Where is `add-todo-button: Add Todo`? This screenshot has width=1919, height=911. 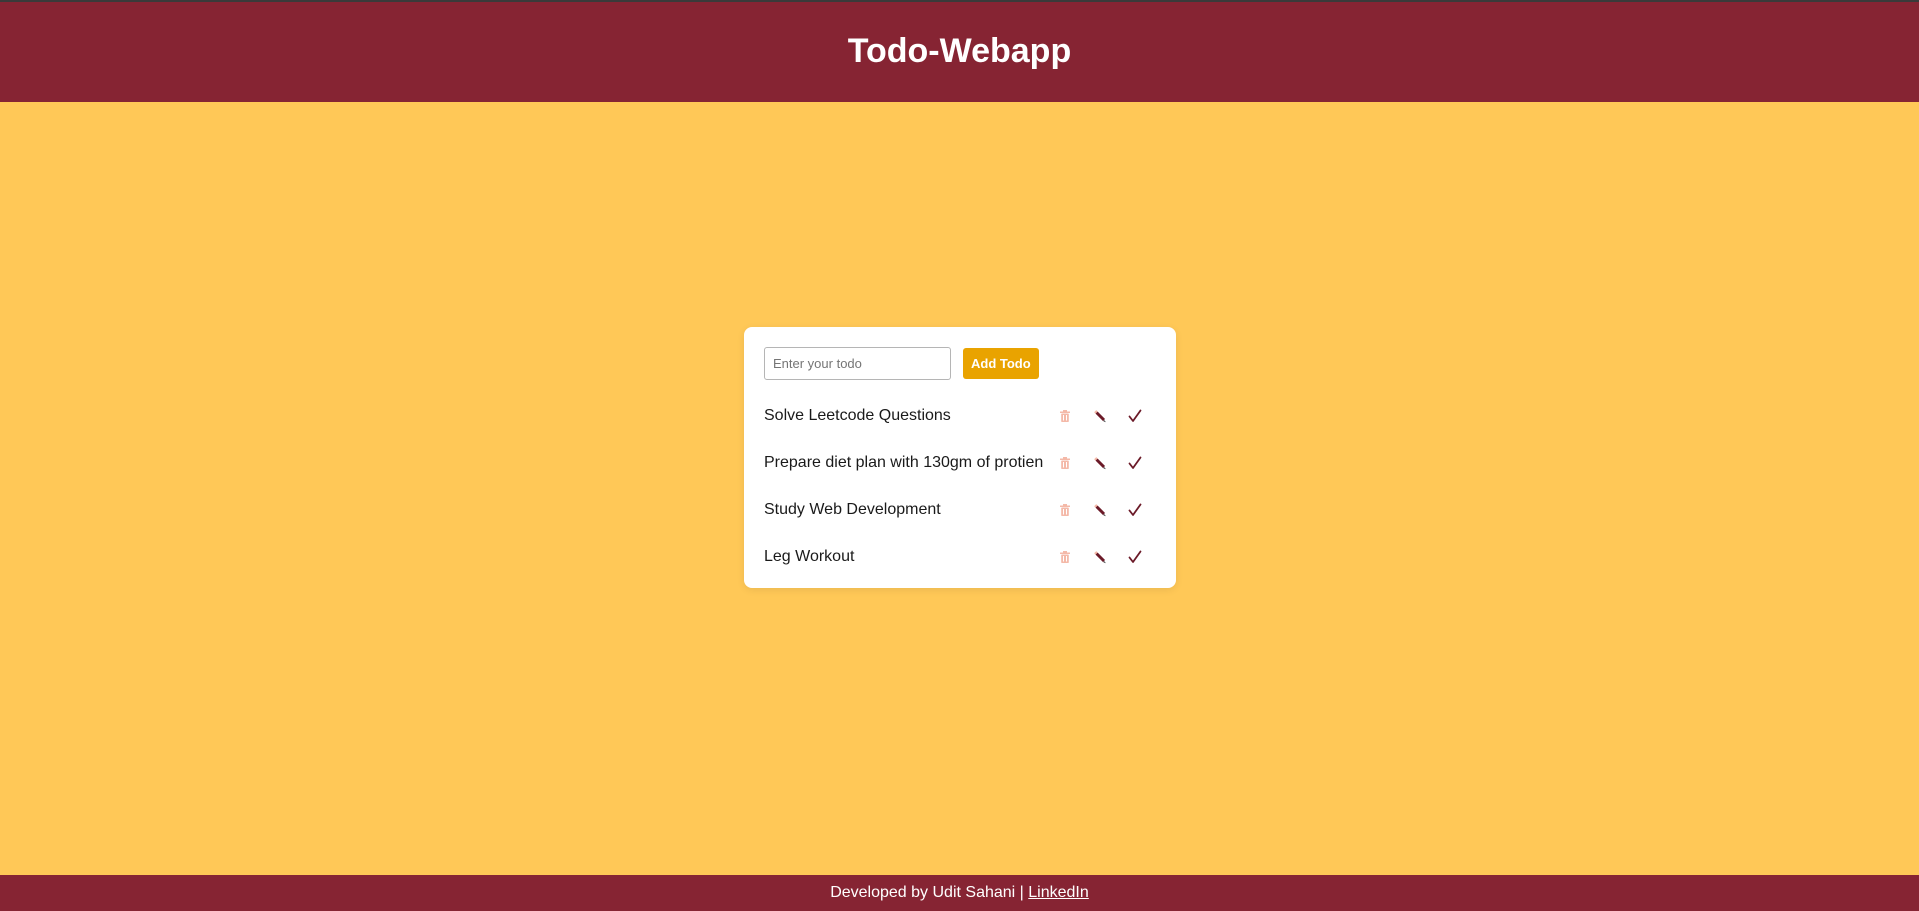 add-todo-button: Add Todo is located at coordinates (1001, 363).